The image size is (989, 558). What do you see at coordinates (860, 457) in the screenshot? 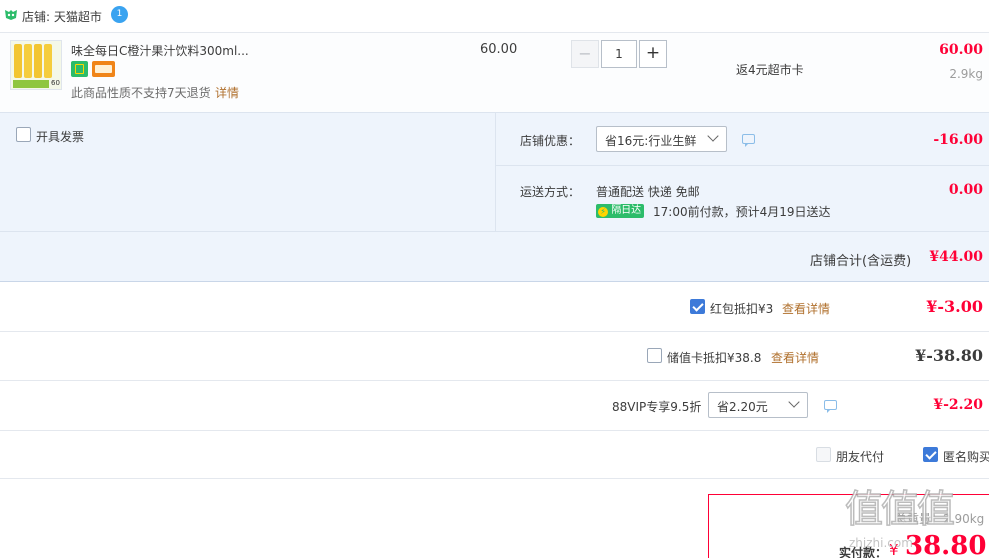
I see `friend-pay-label: 朋友代付` at bounding box center [860, 457].